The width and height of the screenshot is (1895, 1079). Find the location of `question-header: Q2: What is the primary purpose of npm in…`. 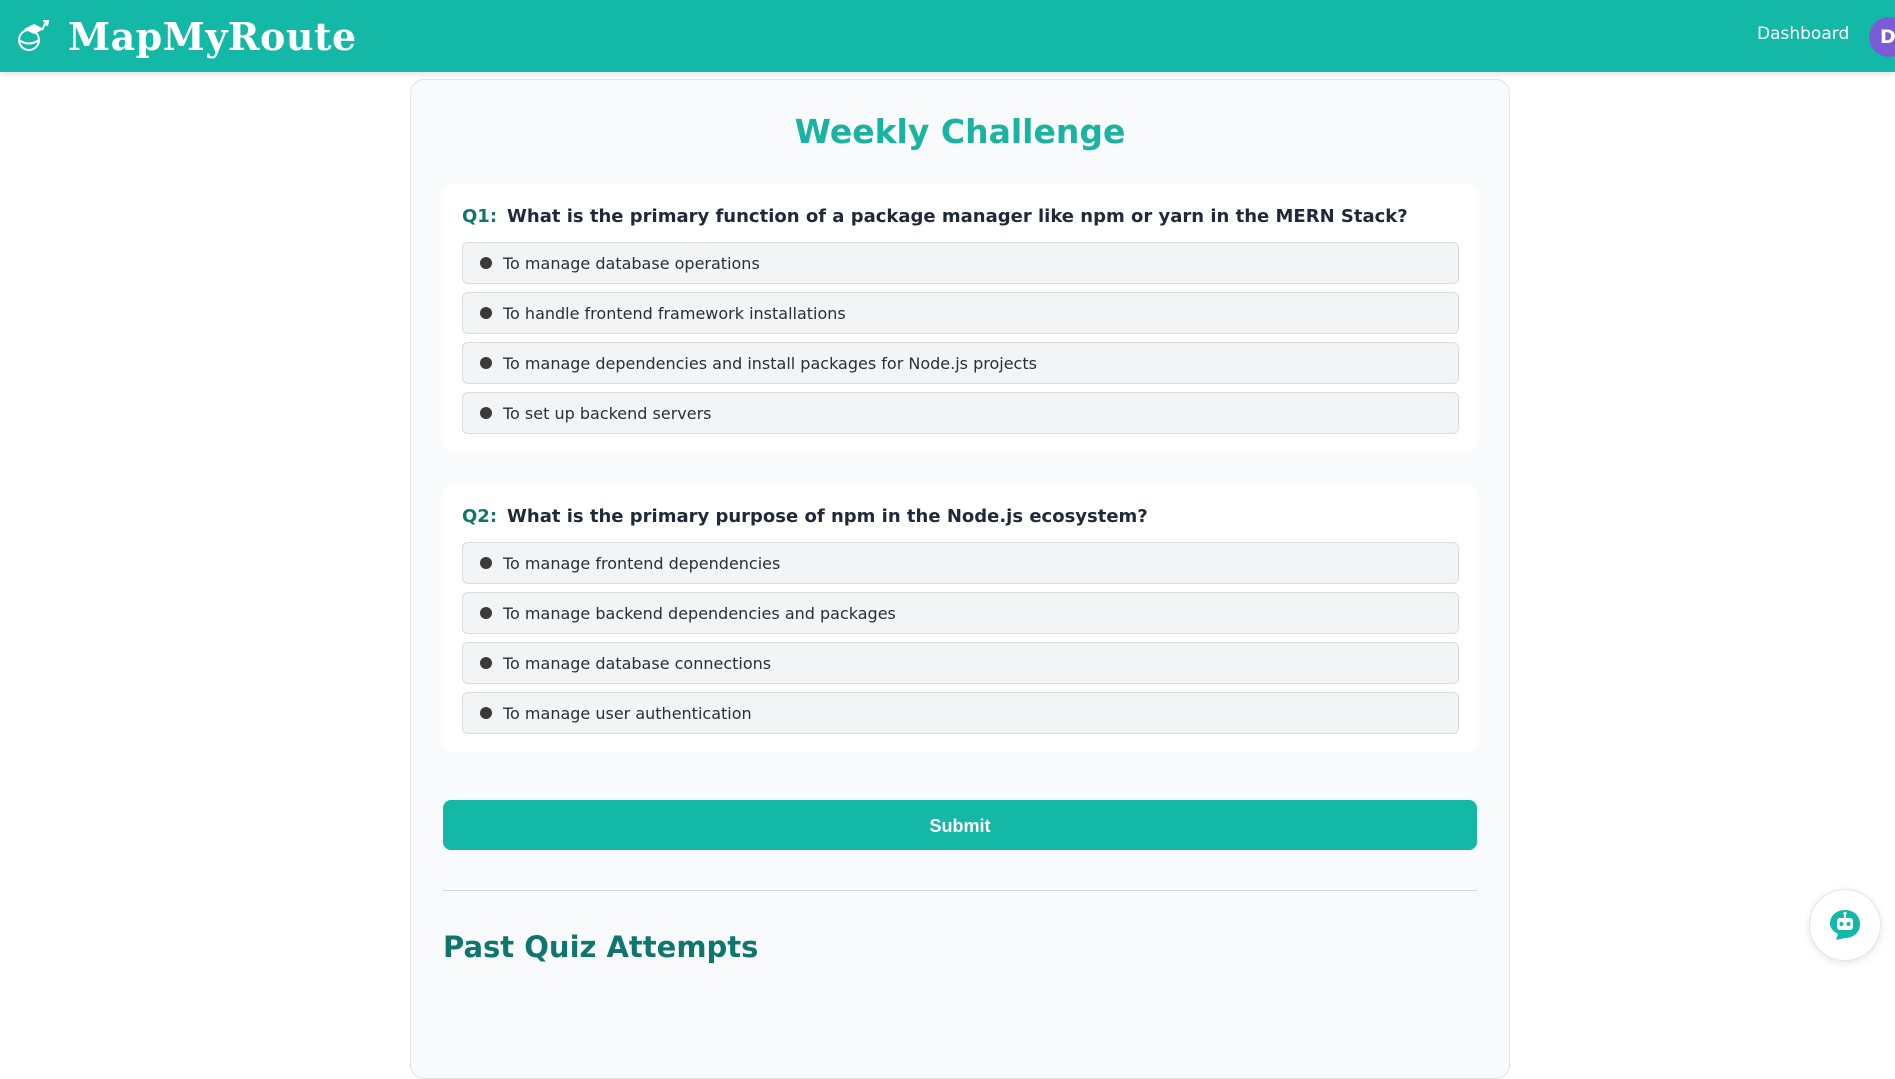

question-header: Q2: What is the primary purpose of npm in… is located at coordinates (805, 516).